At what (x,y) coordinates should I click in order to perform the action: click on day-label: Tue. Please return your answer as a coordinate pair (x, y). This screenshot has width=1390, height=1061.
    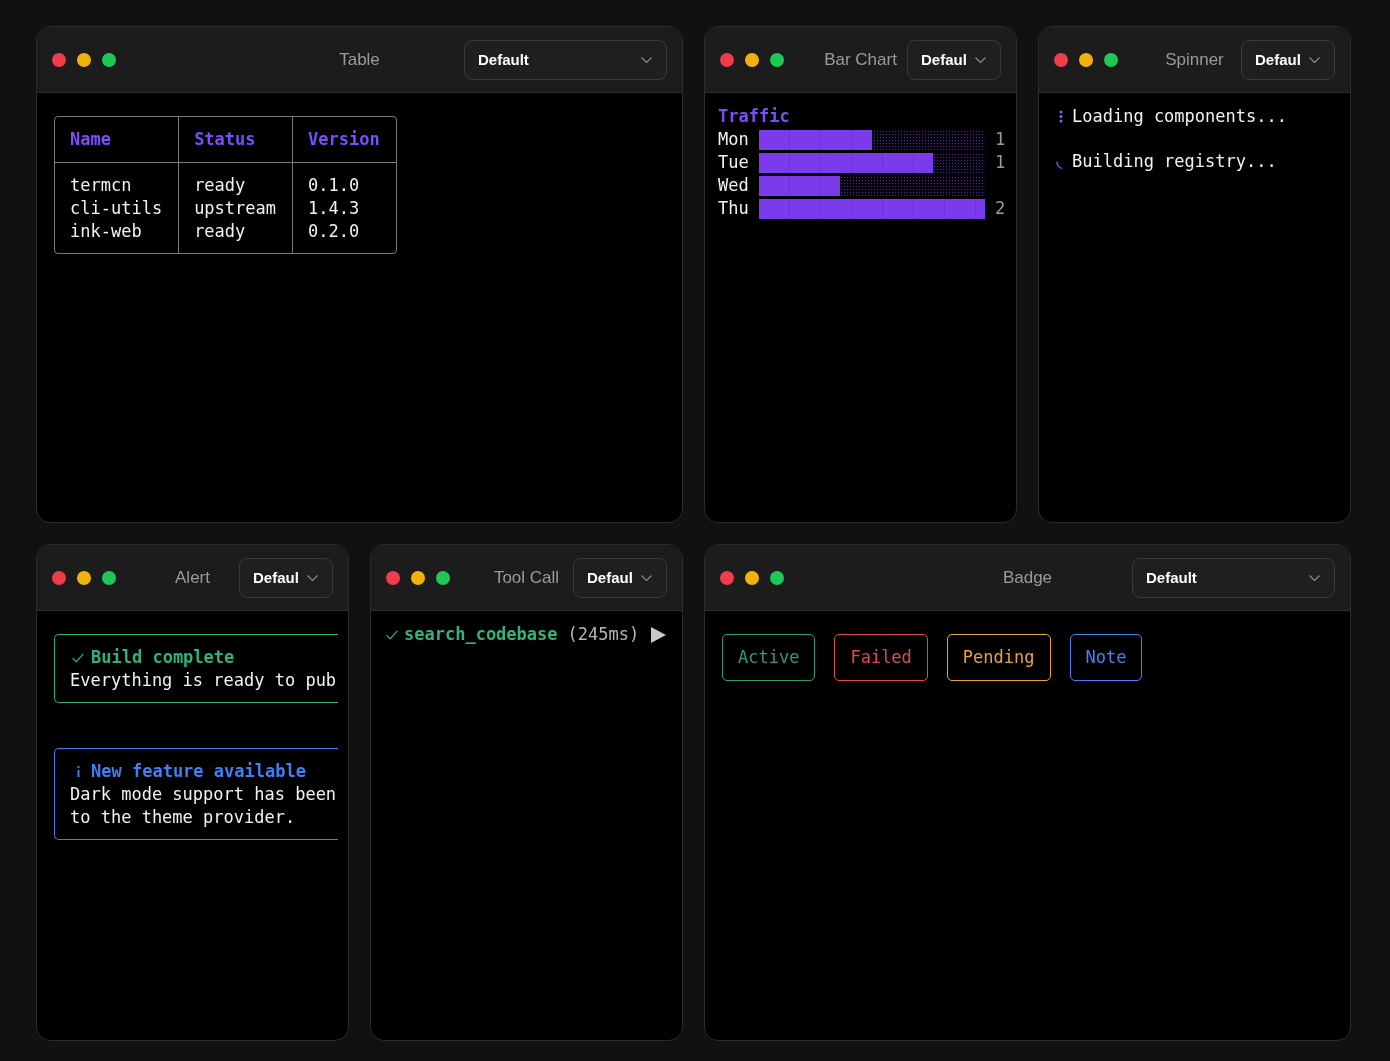
    Looking at the image, I should click on (733, 162).